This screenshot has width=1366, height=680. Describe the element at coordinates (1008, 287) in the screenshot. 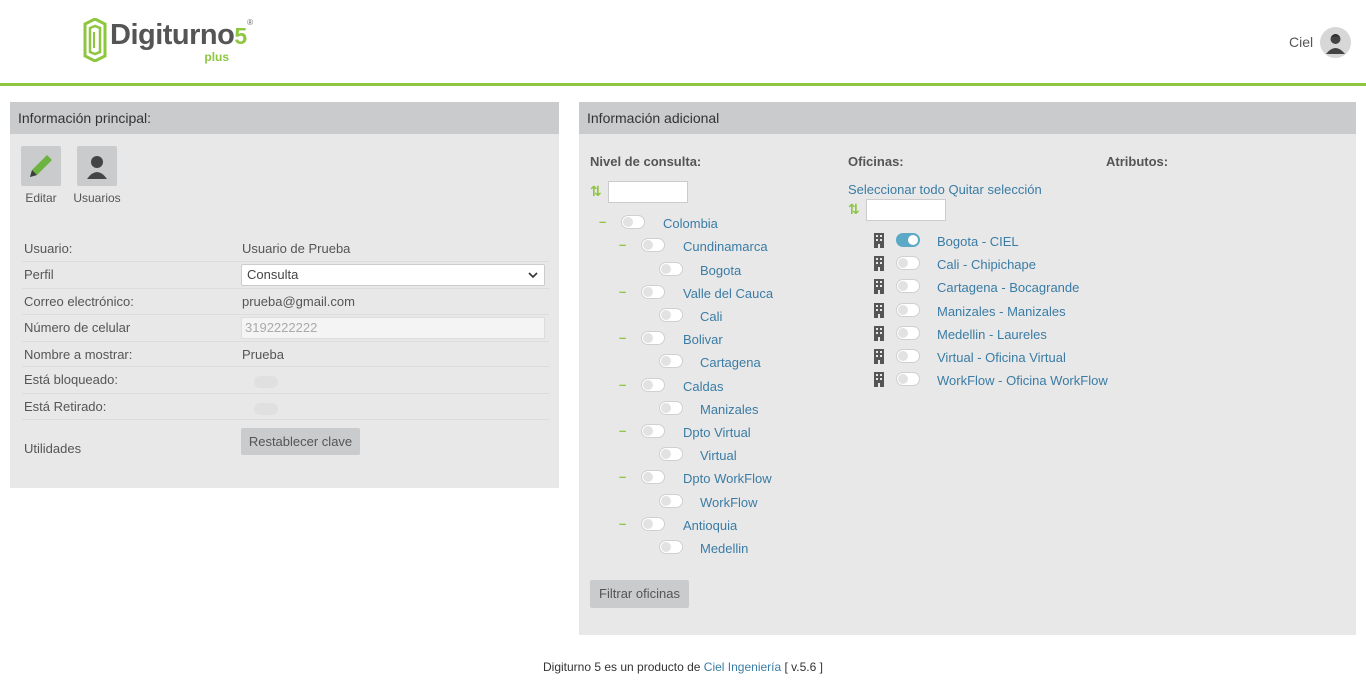

I see `office-label: Cartagena - Bocagrande` at that location.